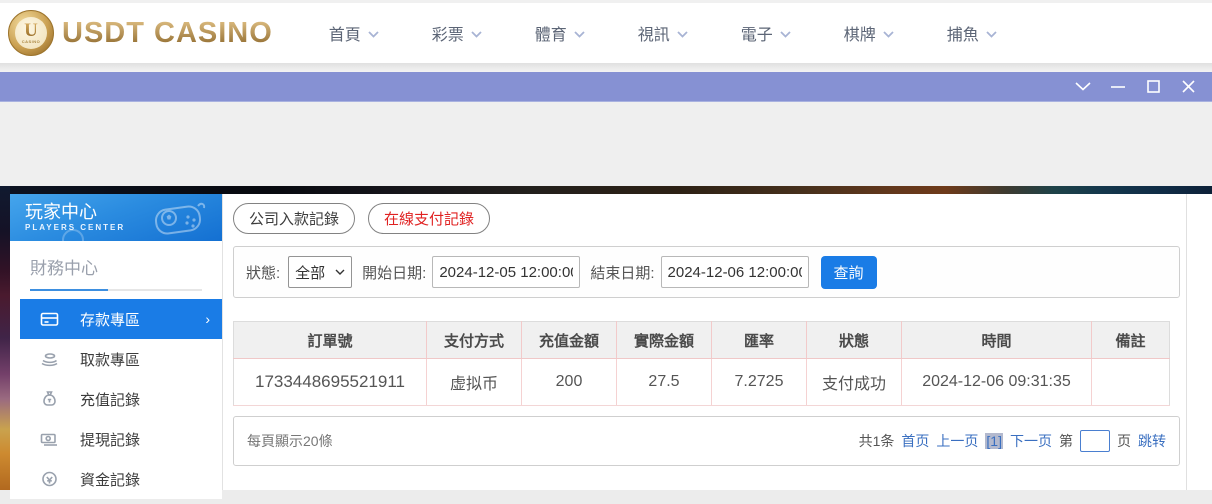  I want to click on maximize-icon, so click(1153, 87).